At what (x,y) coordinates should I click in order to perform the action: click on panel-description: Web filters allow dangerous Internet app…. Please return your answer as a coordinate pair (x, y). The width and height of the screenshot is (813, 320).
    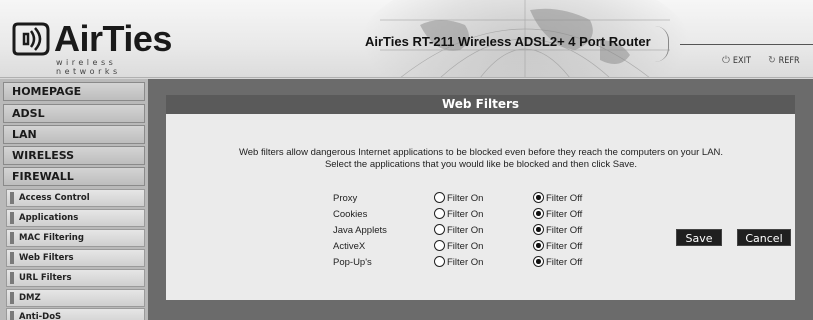
    Looking at the image, I should click on (481, 159).